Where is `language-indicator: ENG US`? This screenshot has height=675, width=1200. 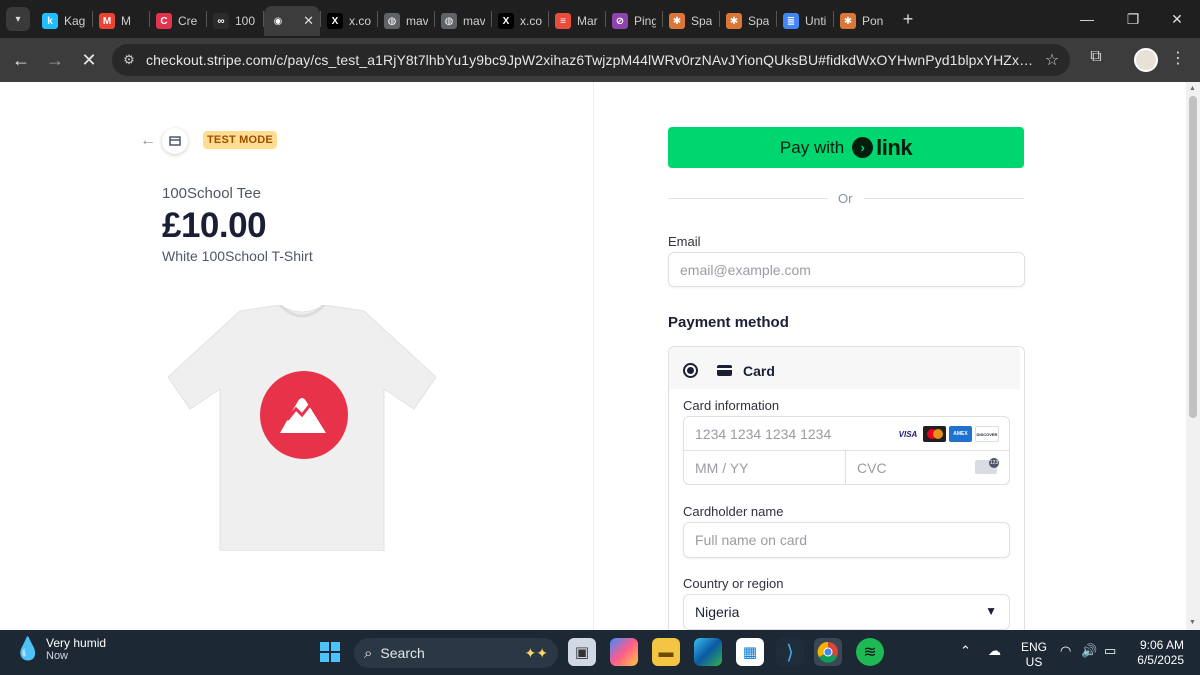 language-indicator: ENG US is located at coordinates (1034, 655).